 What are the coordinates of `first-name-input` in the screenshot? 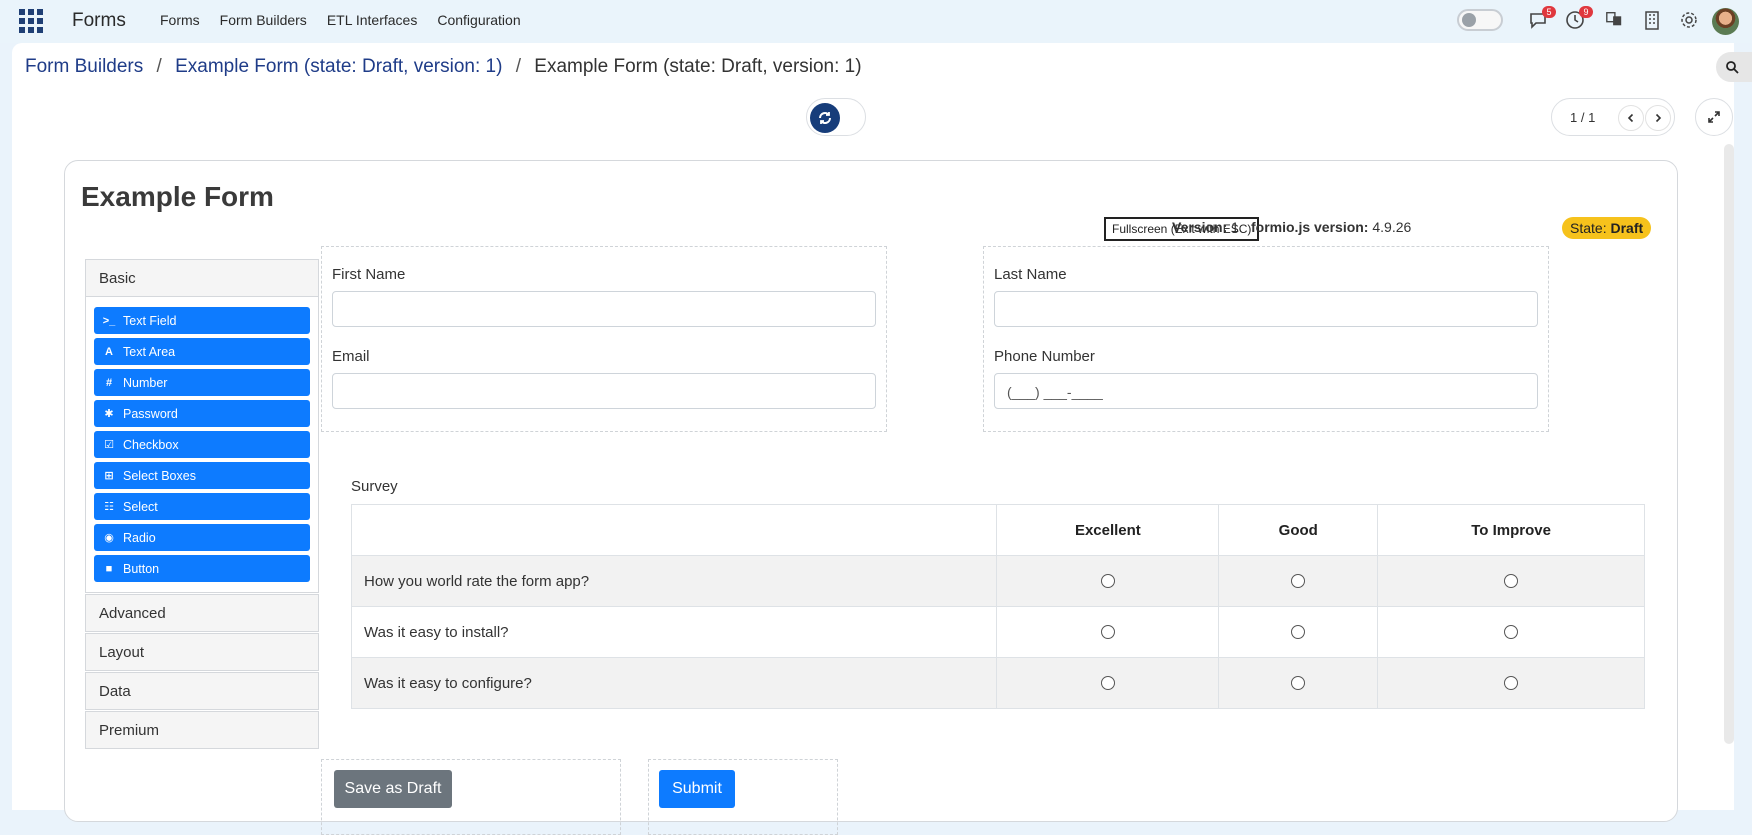 It's located at (604, 309).